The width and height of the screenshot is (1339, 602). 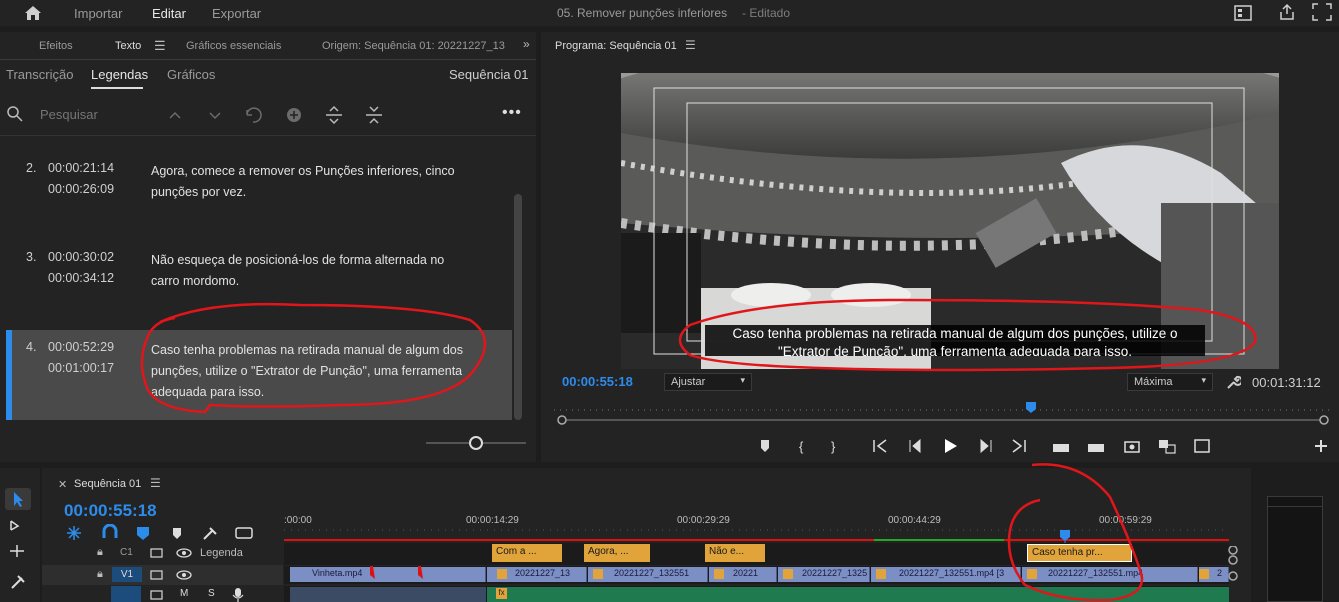 I want to click on program-duration: 00:01:31:12, so click(x=1286, y=382).